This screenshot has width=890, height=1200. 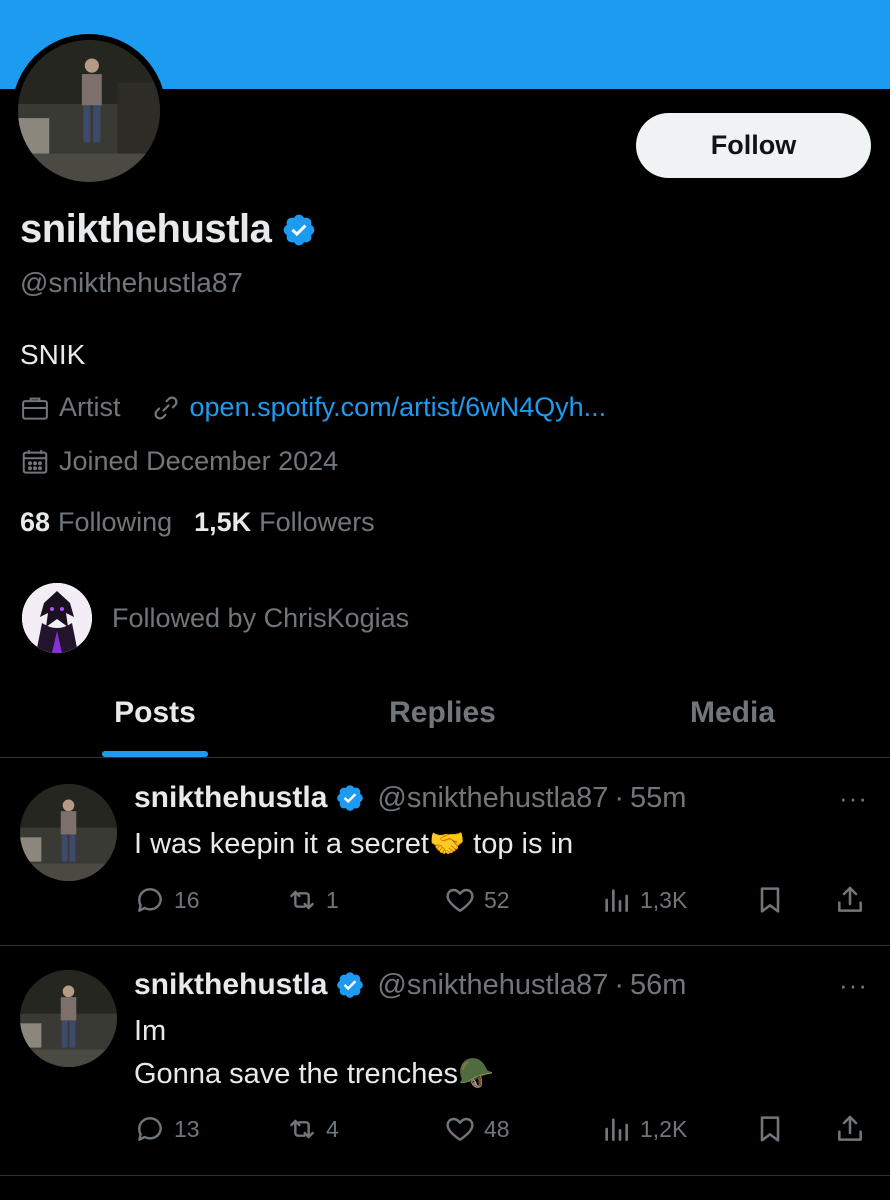 I want to click on tab-posts-label: Posts, so click(x=155, y=712).